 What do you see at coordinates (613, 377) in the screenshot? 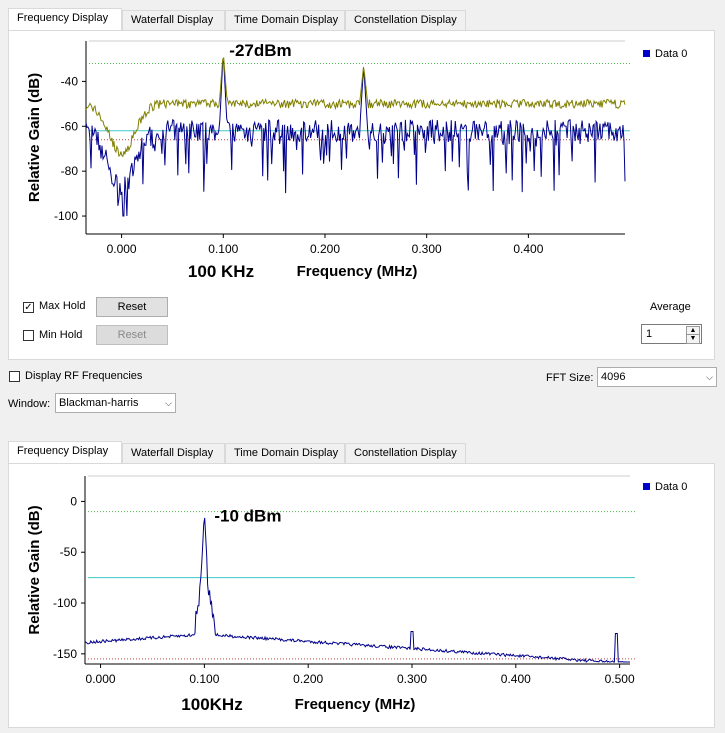
I see `fft-size-value: 4096` at bounding box center [613, 377].